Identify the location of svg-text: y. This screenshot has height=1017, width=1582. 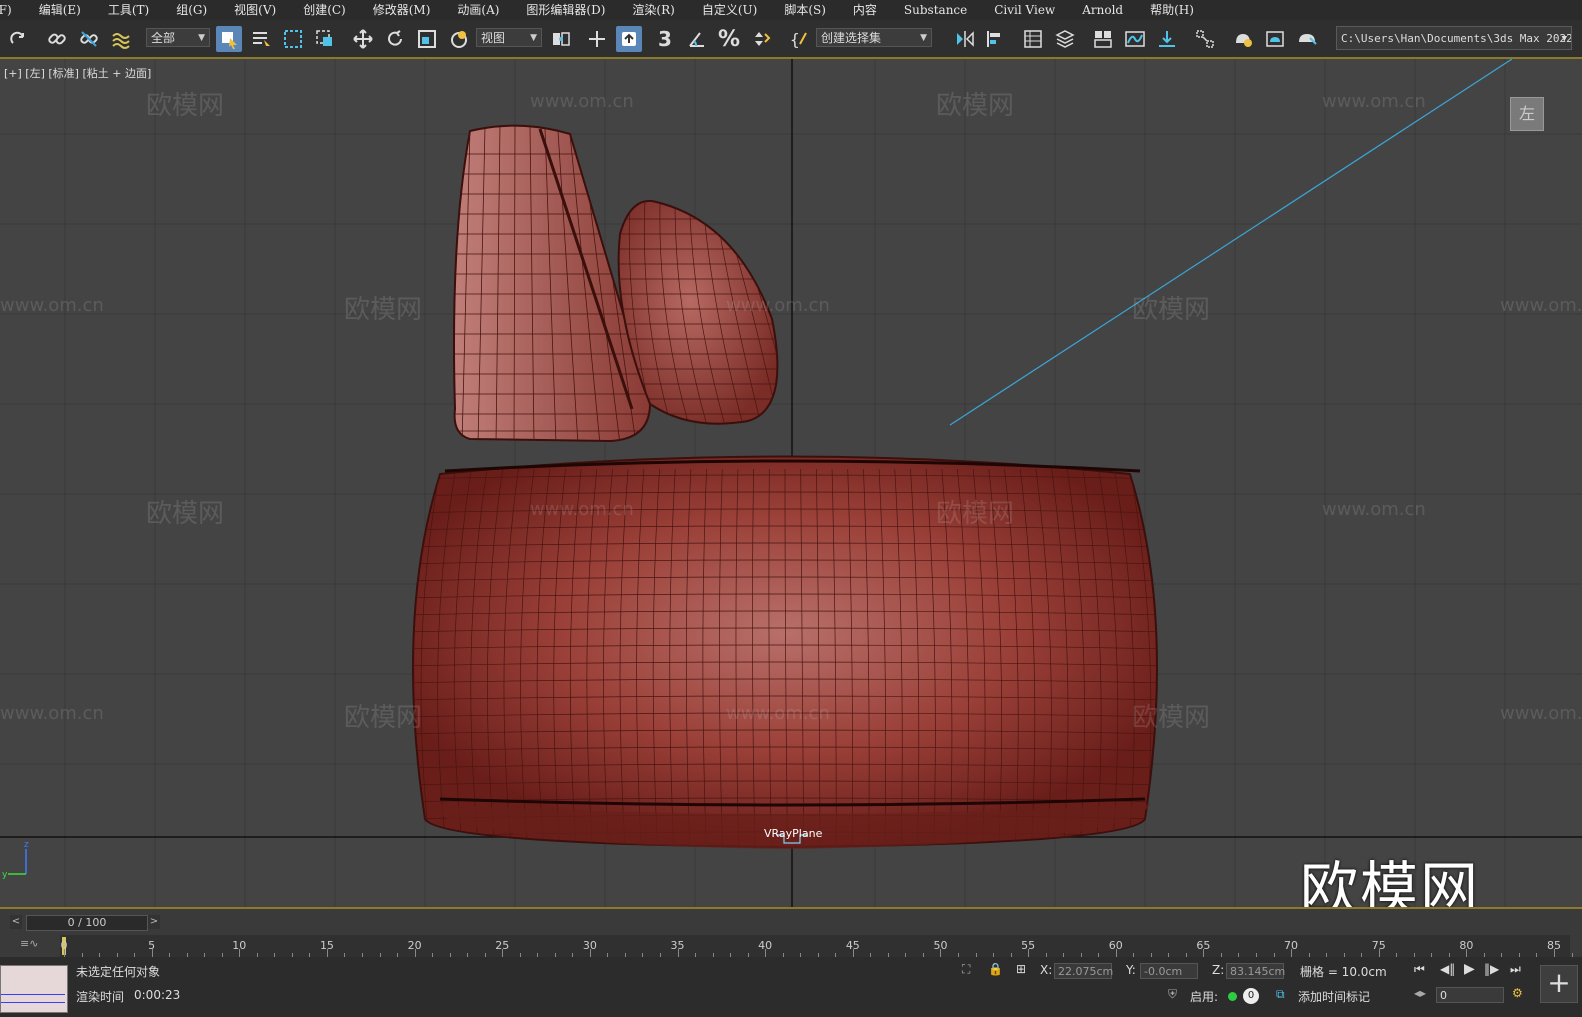
(5, 875).